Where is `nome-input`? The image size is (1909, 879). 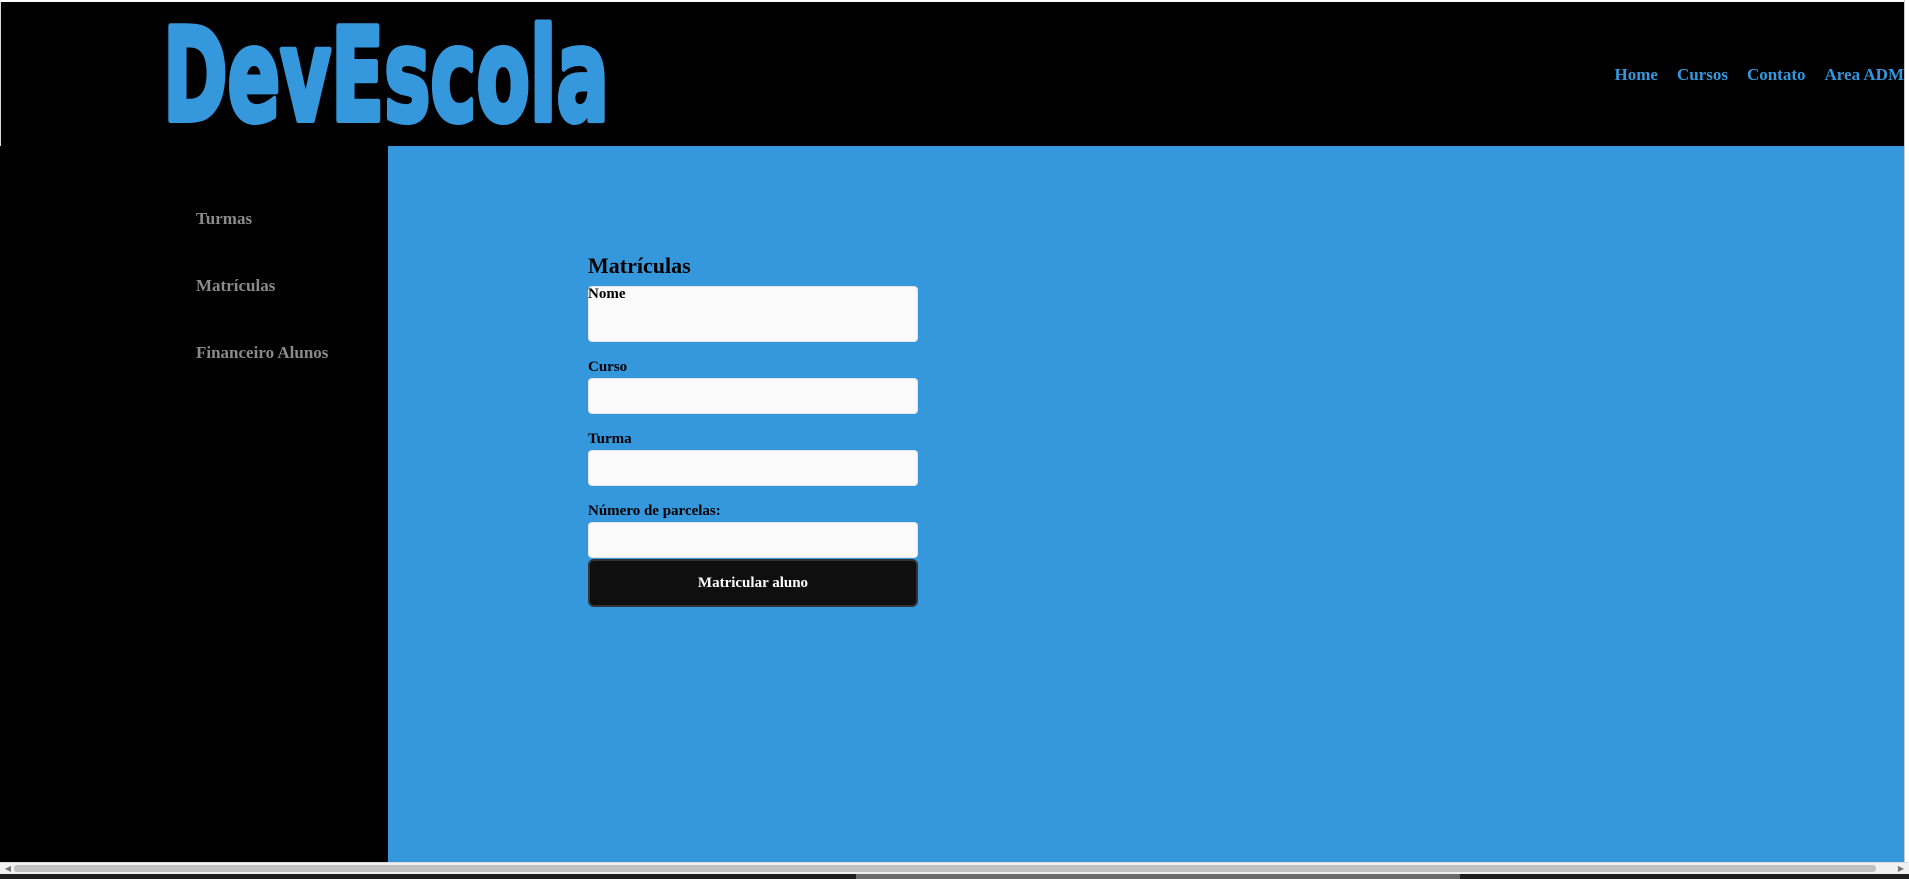 nome-input is located at coordinates (753, 314).